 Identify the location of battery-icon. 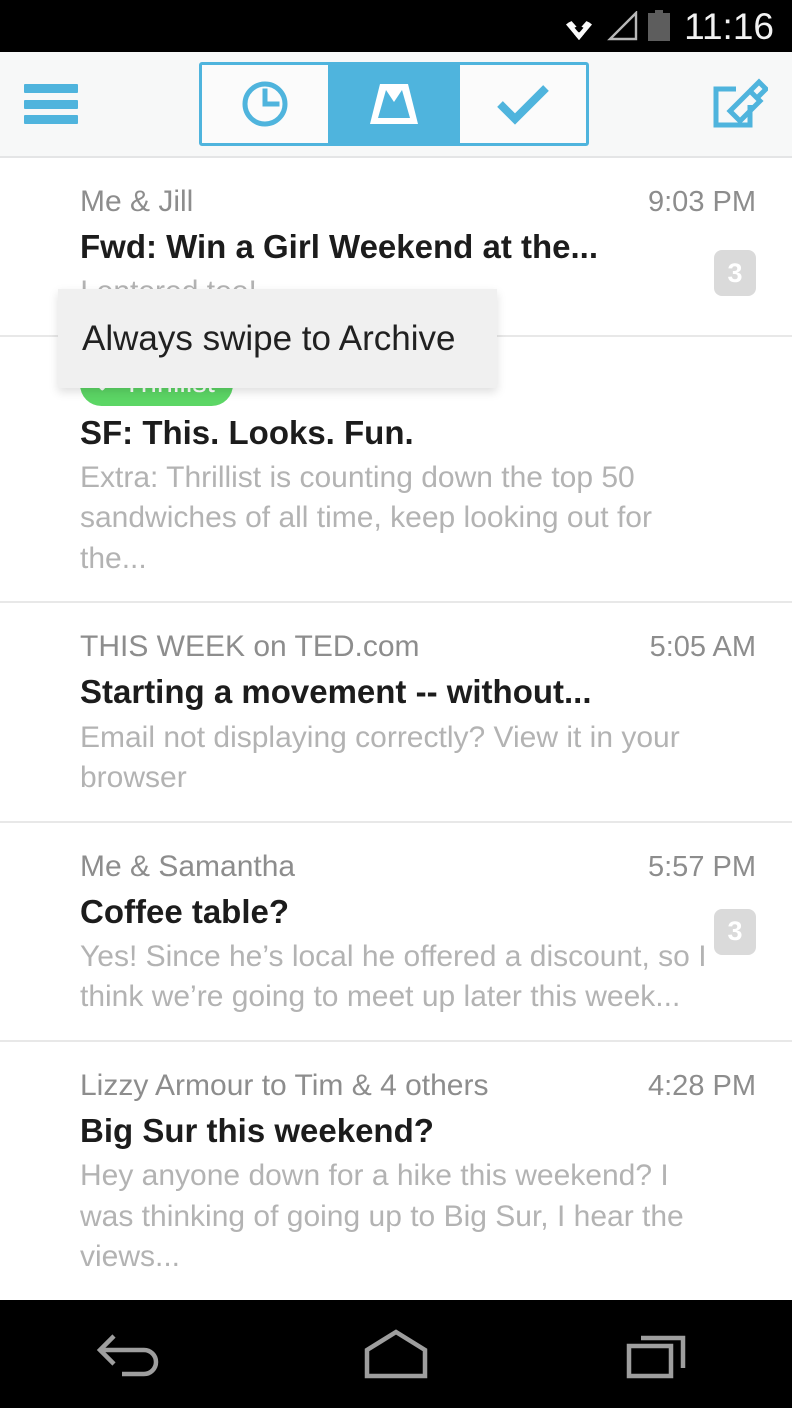
(659, 25).